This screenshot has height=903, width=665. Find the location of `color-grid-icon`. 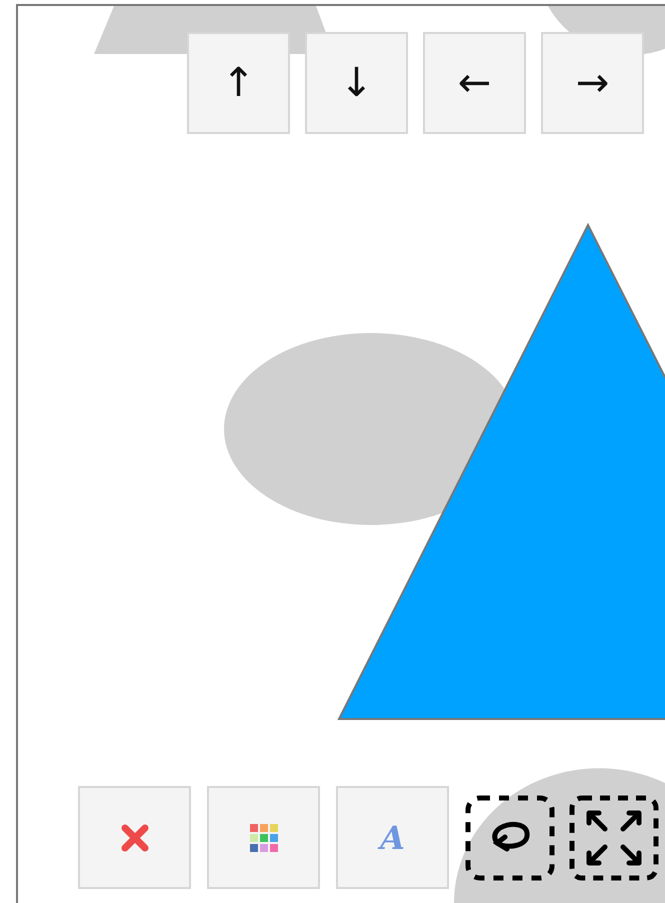

color-grid-icon is located at coordinates (264, 838).